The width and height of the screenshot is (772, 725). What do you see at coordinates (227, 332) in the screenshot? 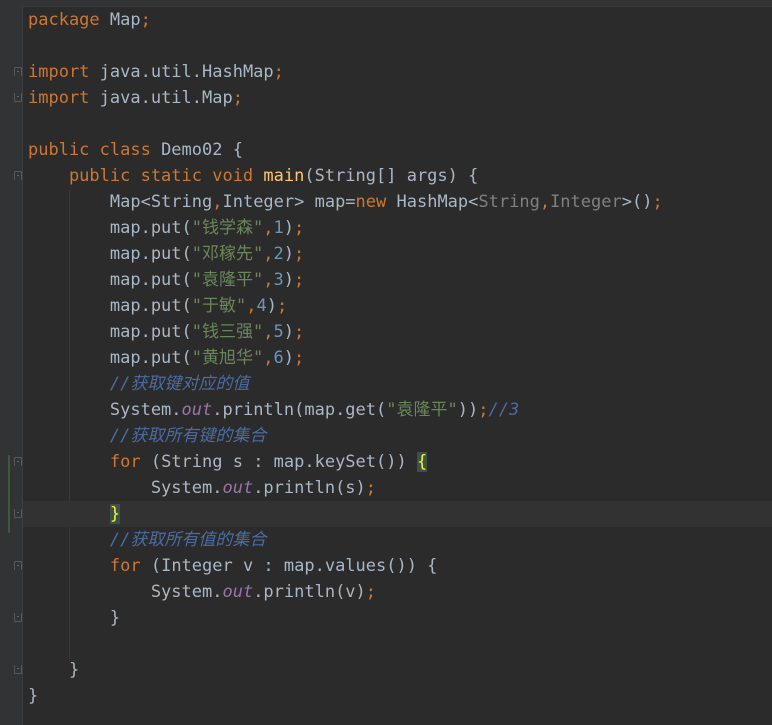
I see `code-token: "钱三强"` at bounding box center [227, 332].